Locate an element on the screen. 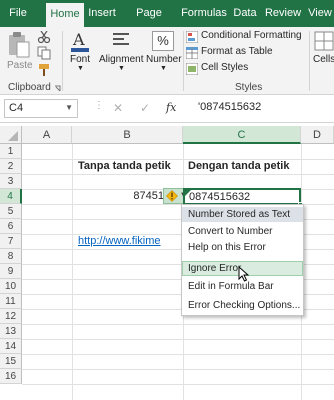 The width and height of the screenshot is (334, 400). alignment-label: Alignment is located at coordinates (121, 59).